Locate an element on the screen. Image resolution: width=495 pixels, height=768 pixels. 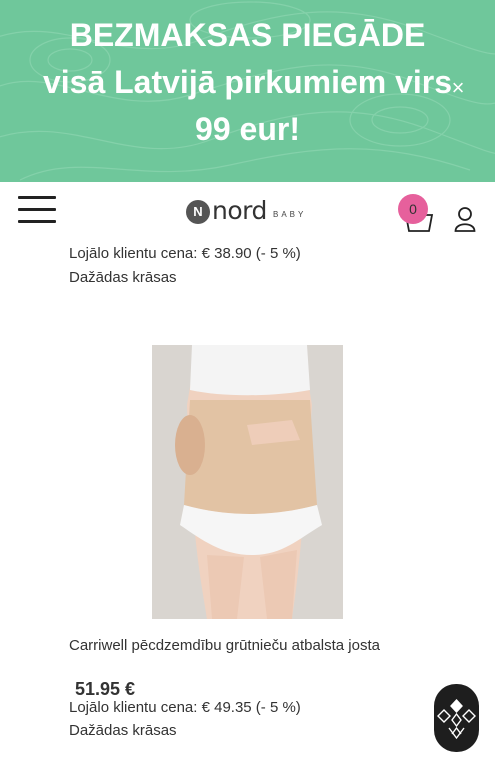
logo-word: nord is located at coordinates (239, 210).